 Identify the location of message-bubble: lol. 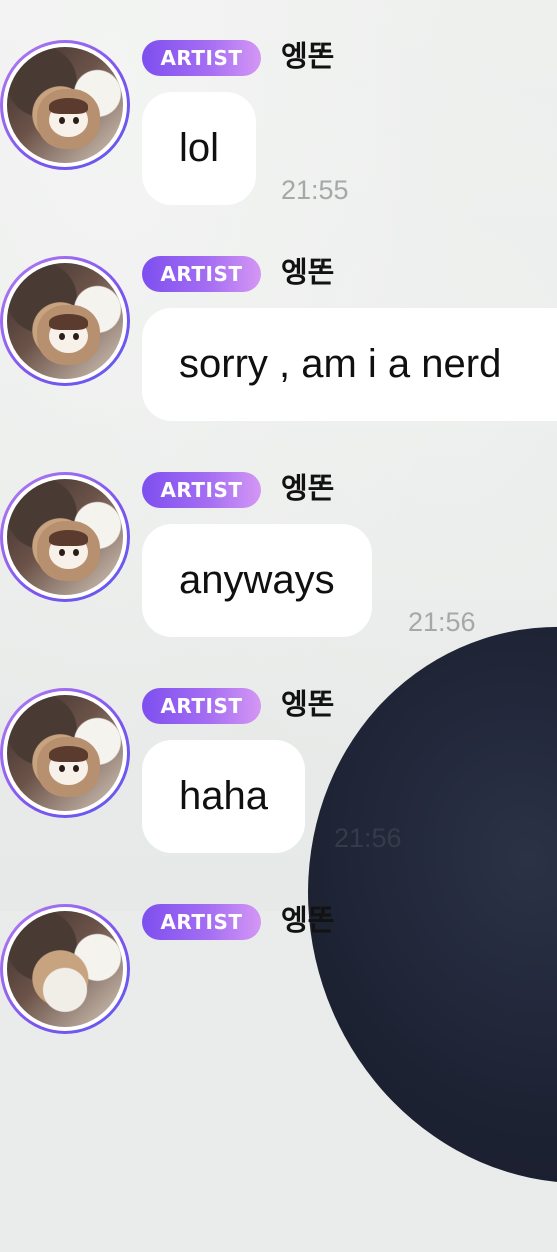
(199, 148).